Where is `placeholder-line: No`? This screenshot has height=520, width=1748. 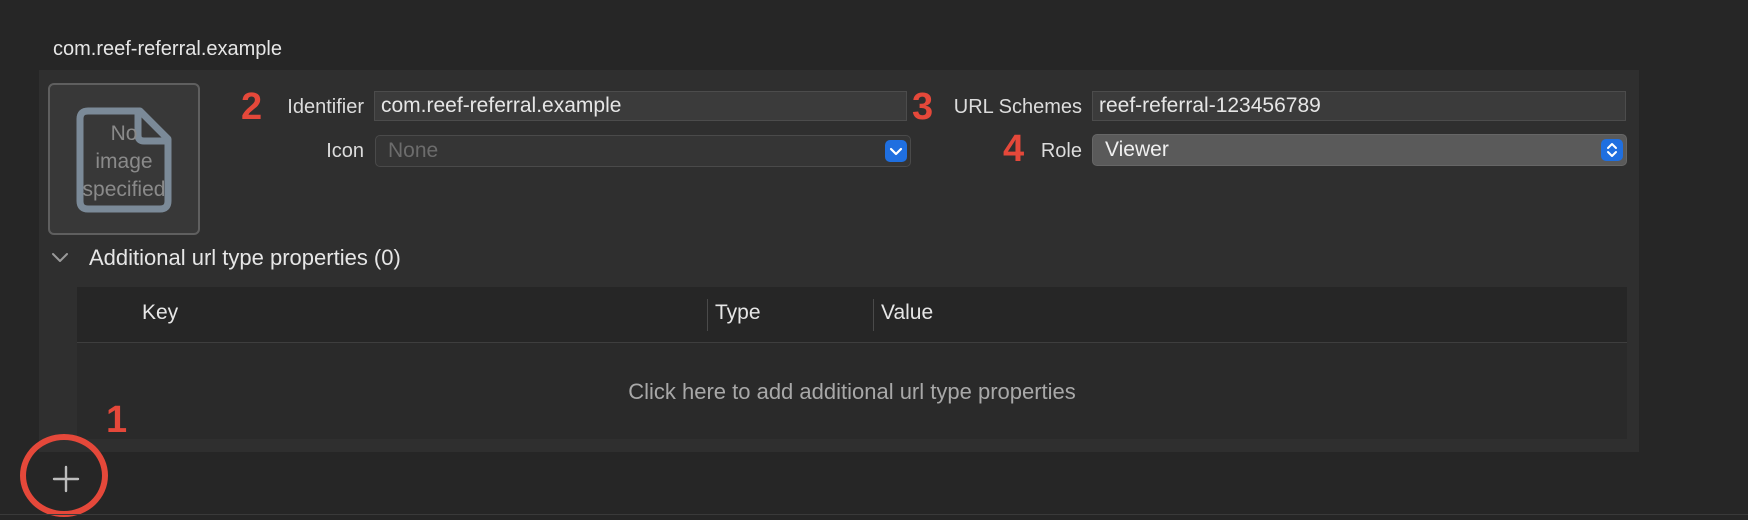
placeholder-line: No is located at coordinates (124, 133).